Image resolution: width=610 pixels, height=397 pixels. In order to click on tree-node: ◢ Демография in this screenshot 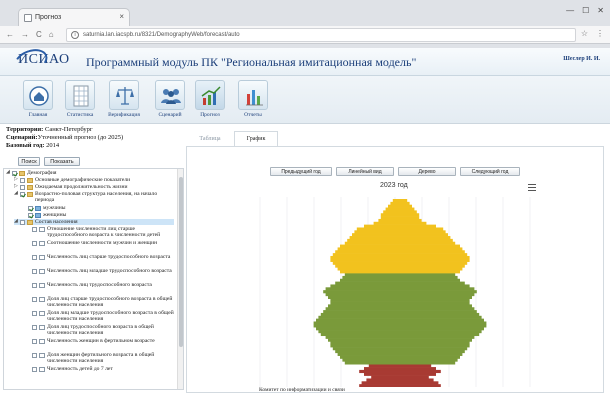, I will do `click(31, 173)`.